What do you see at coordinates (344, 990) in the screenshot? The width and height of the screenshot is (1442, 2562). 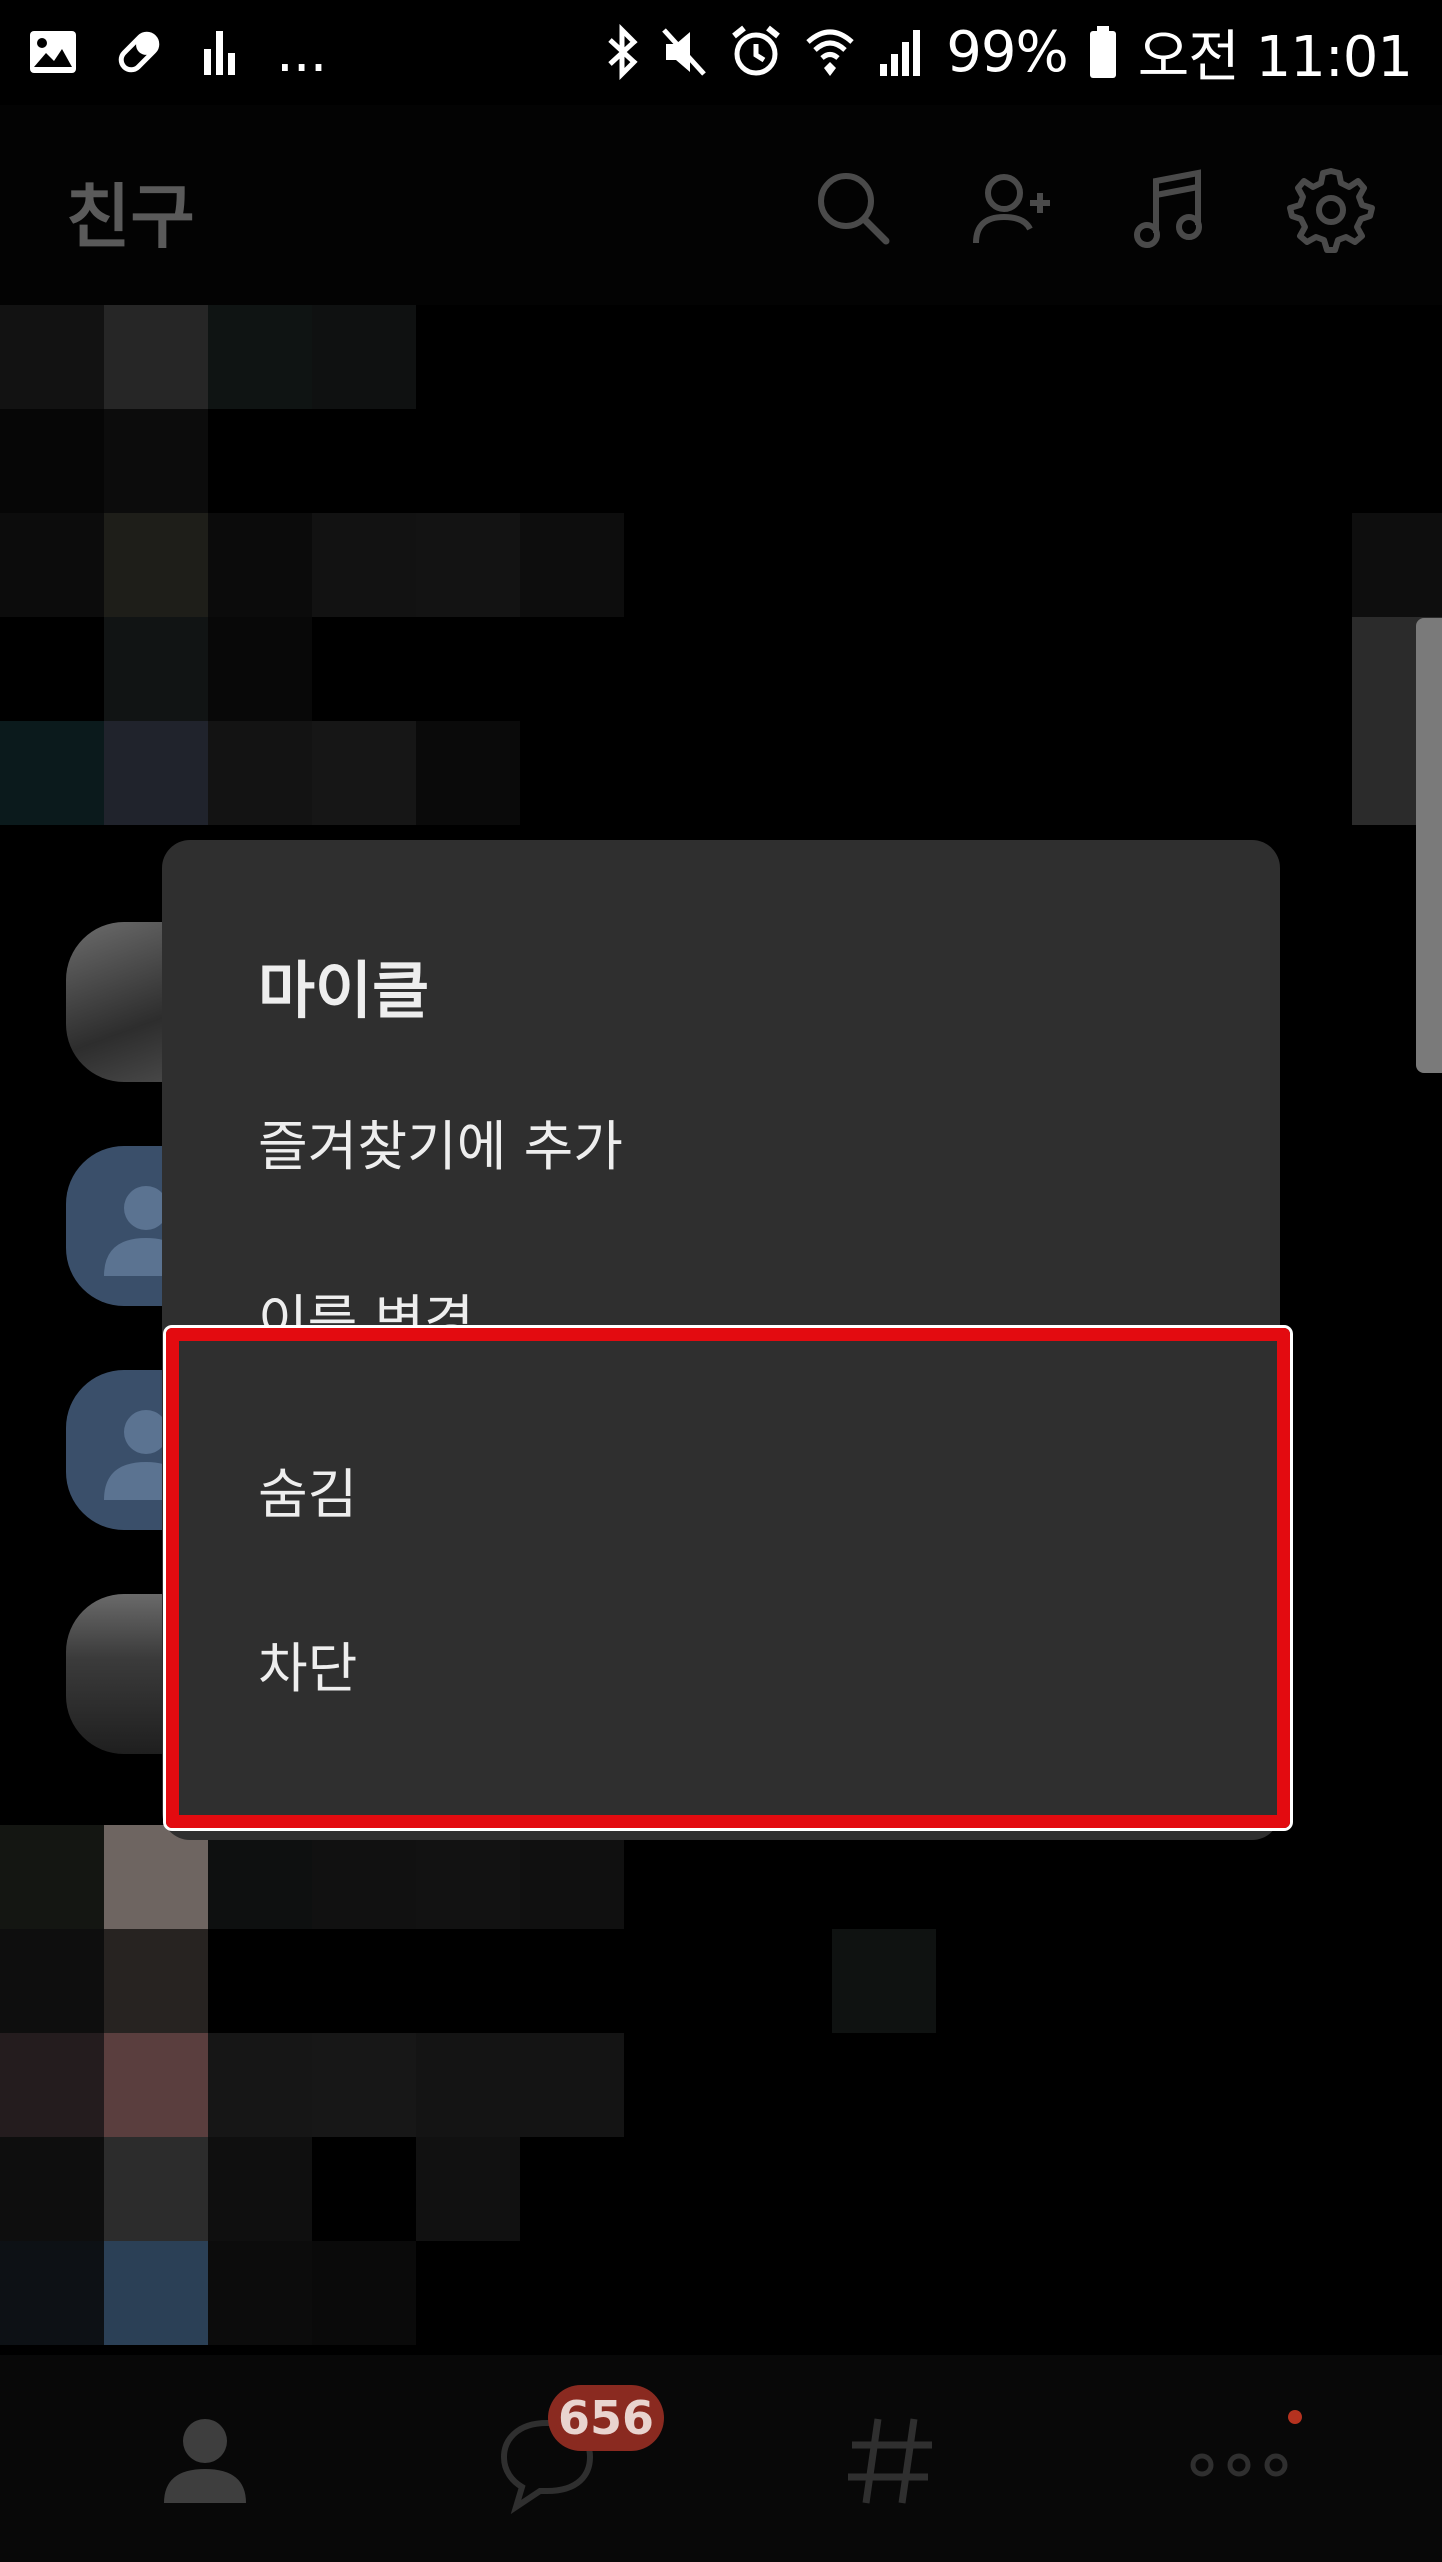 I see `dialog-title: 마이클` at bounding box center [344, 990].